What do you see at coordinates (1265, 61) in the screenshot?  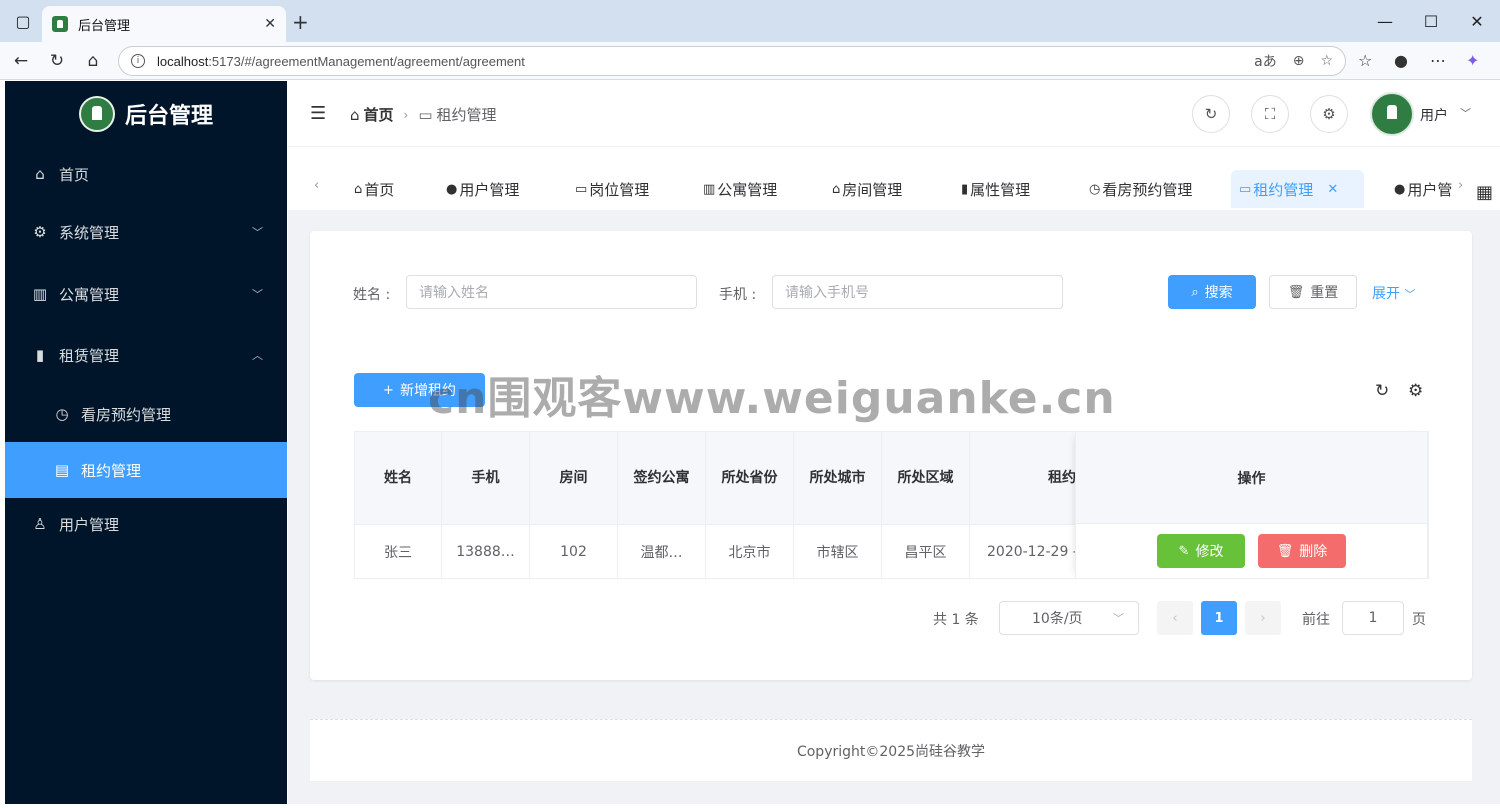 I see `read-aloud-icon: aあ` at bounding box center [1265, 61].